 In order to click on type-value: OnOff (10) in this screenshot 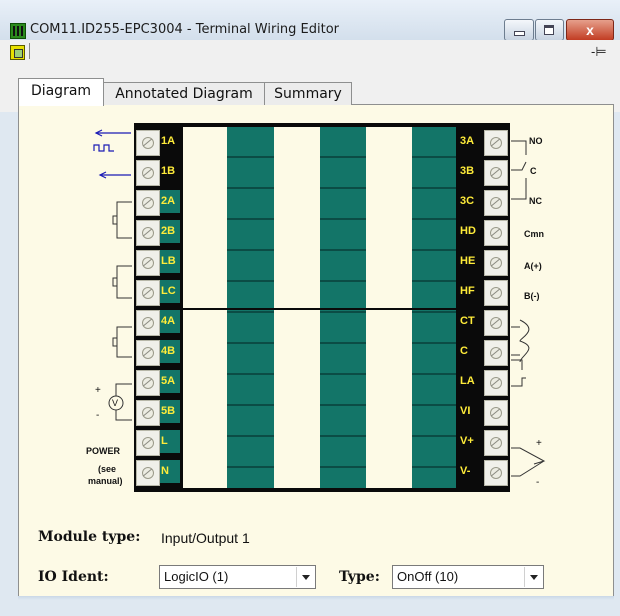, I will do `click(428, 576)`.